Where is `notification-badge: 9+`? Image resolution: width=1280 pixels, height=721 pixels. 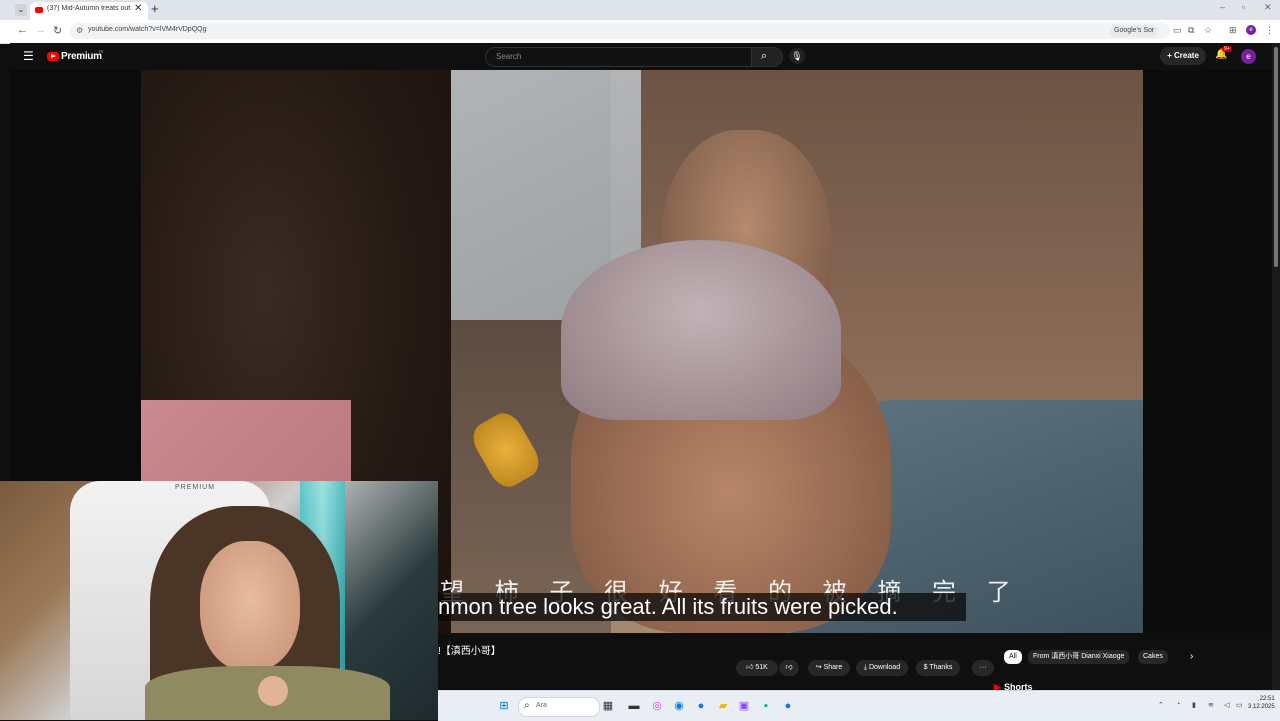 notification-badge: 9+ is located at coordinates (1227, 49).